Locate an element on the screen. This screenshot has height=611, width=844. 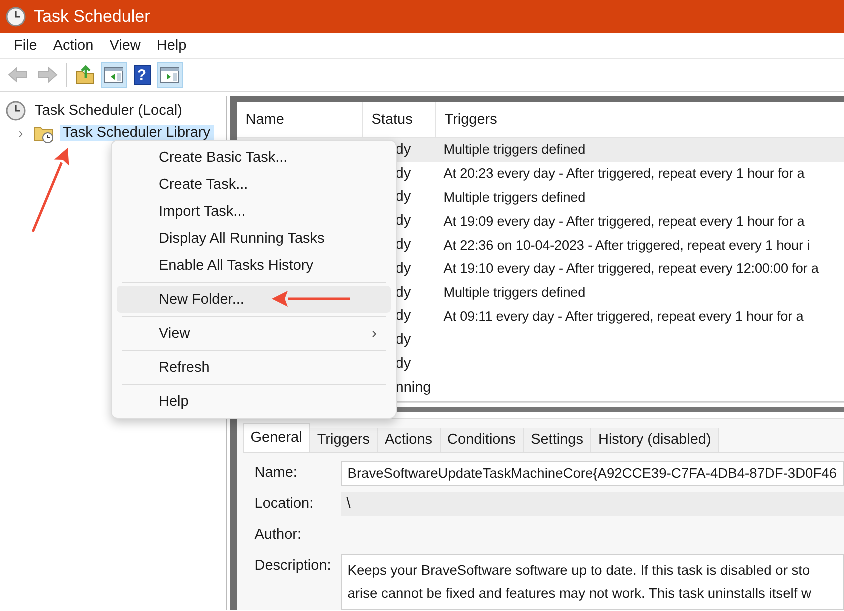
field-label: Description: is located at coordinates (293, 565).